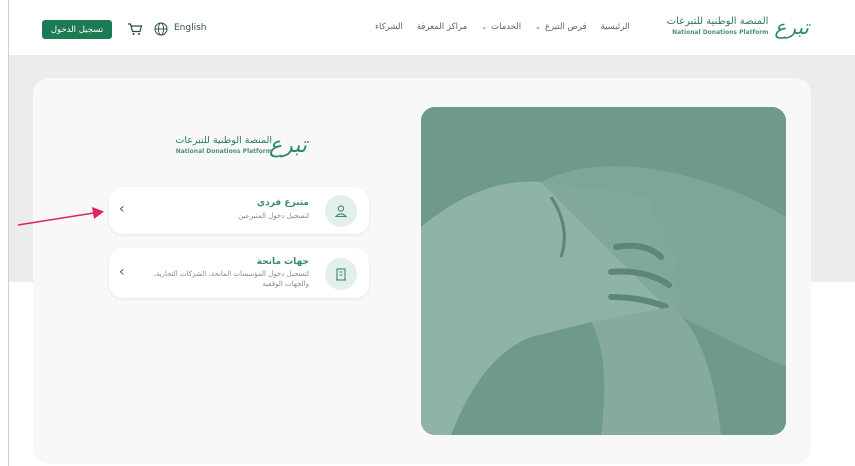 Image resolution: width=855 pixels, height=466 pixels. Describe the element at coordinates (442, 27) in the screenshot. I see `nav-item-knowledge-centers: مراكز المعرفة` at that location.